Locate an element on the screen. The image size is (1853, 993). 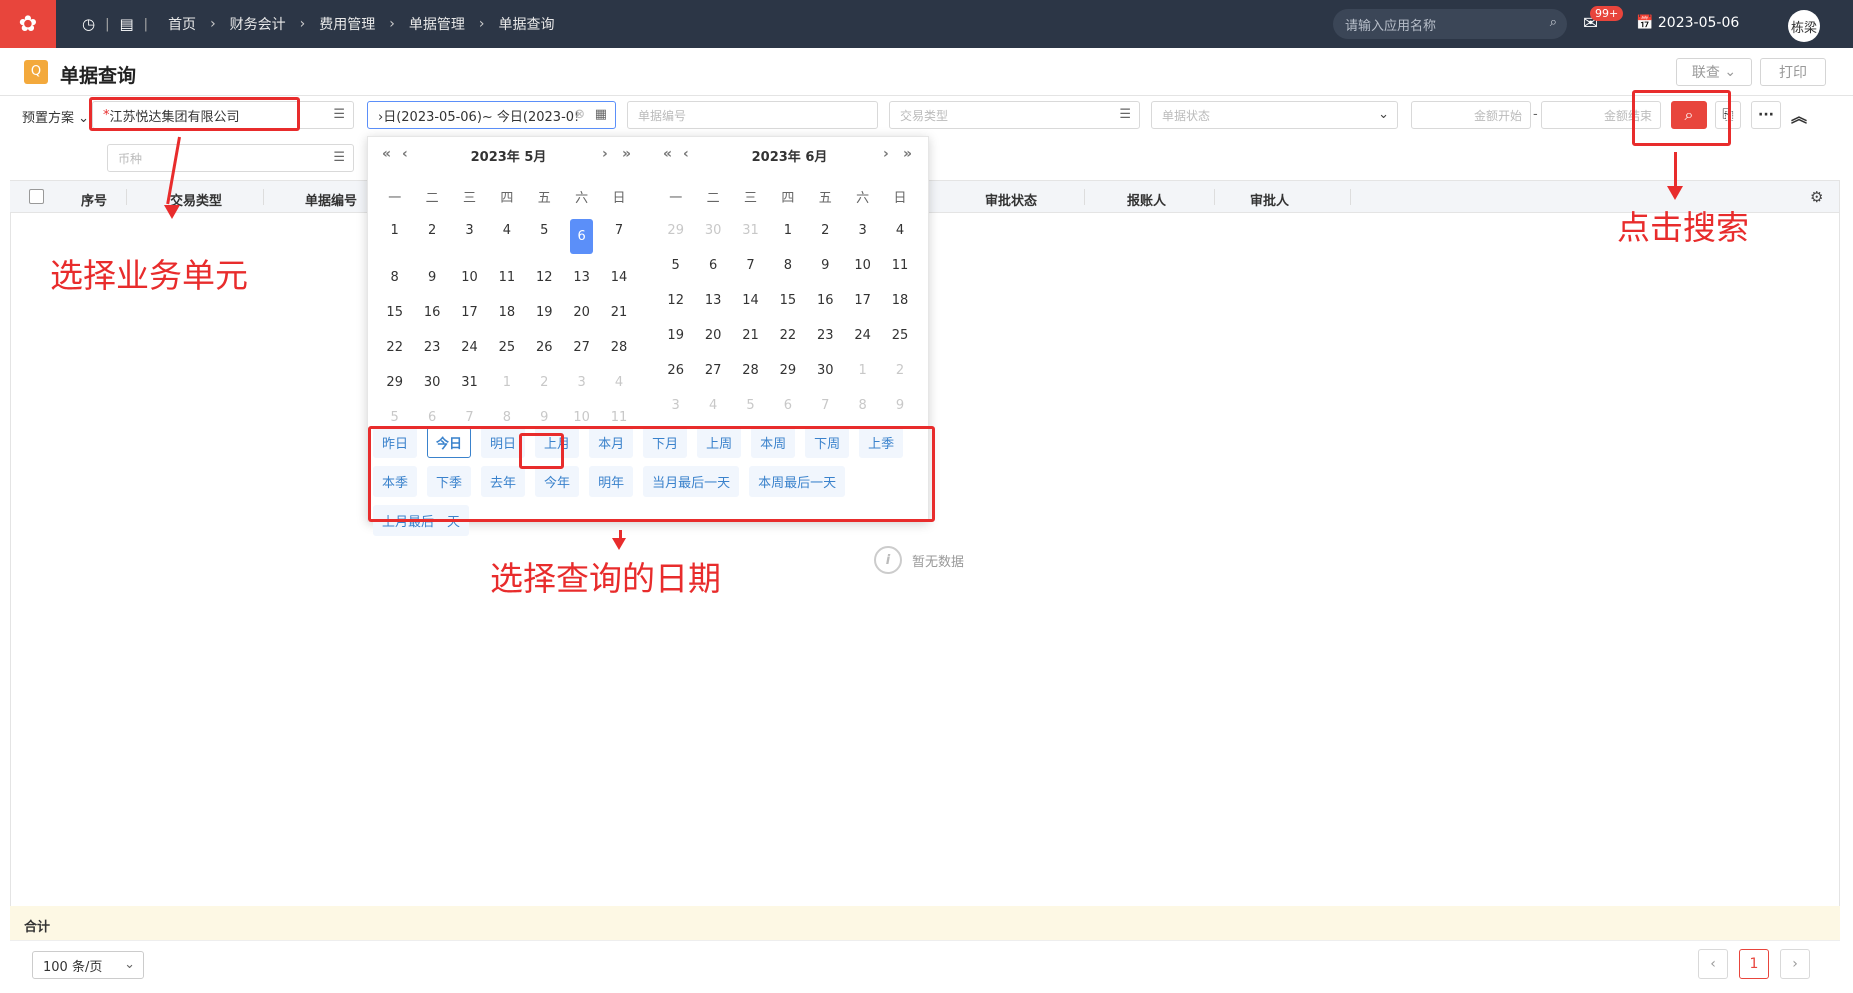
doc-status-select: 单据状态 ⌄ is located at coordinates (1274, 115).